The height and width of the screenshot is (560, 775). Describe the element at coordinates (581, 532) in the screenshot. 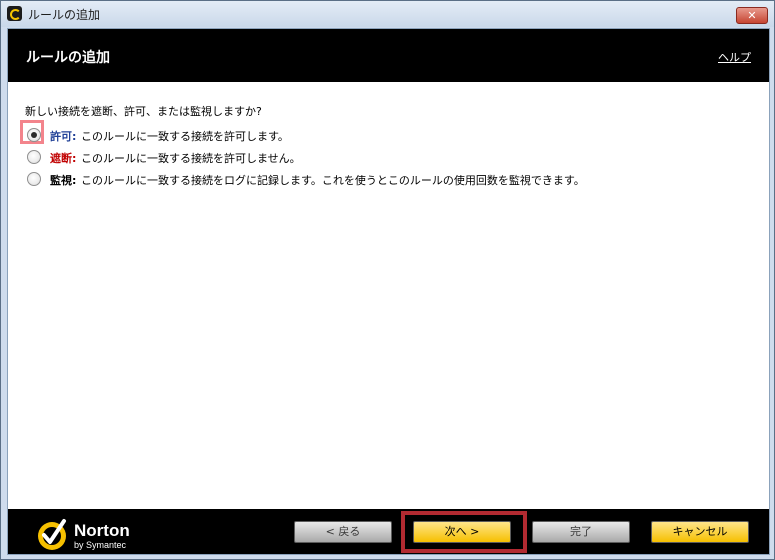

I see `finish-button: 完了` at that location.